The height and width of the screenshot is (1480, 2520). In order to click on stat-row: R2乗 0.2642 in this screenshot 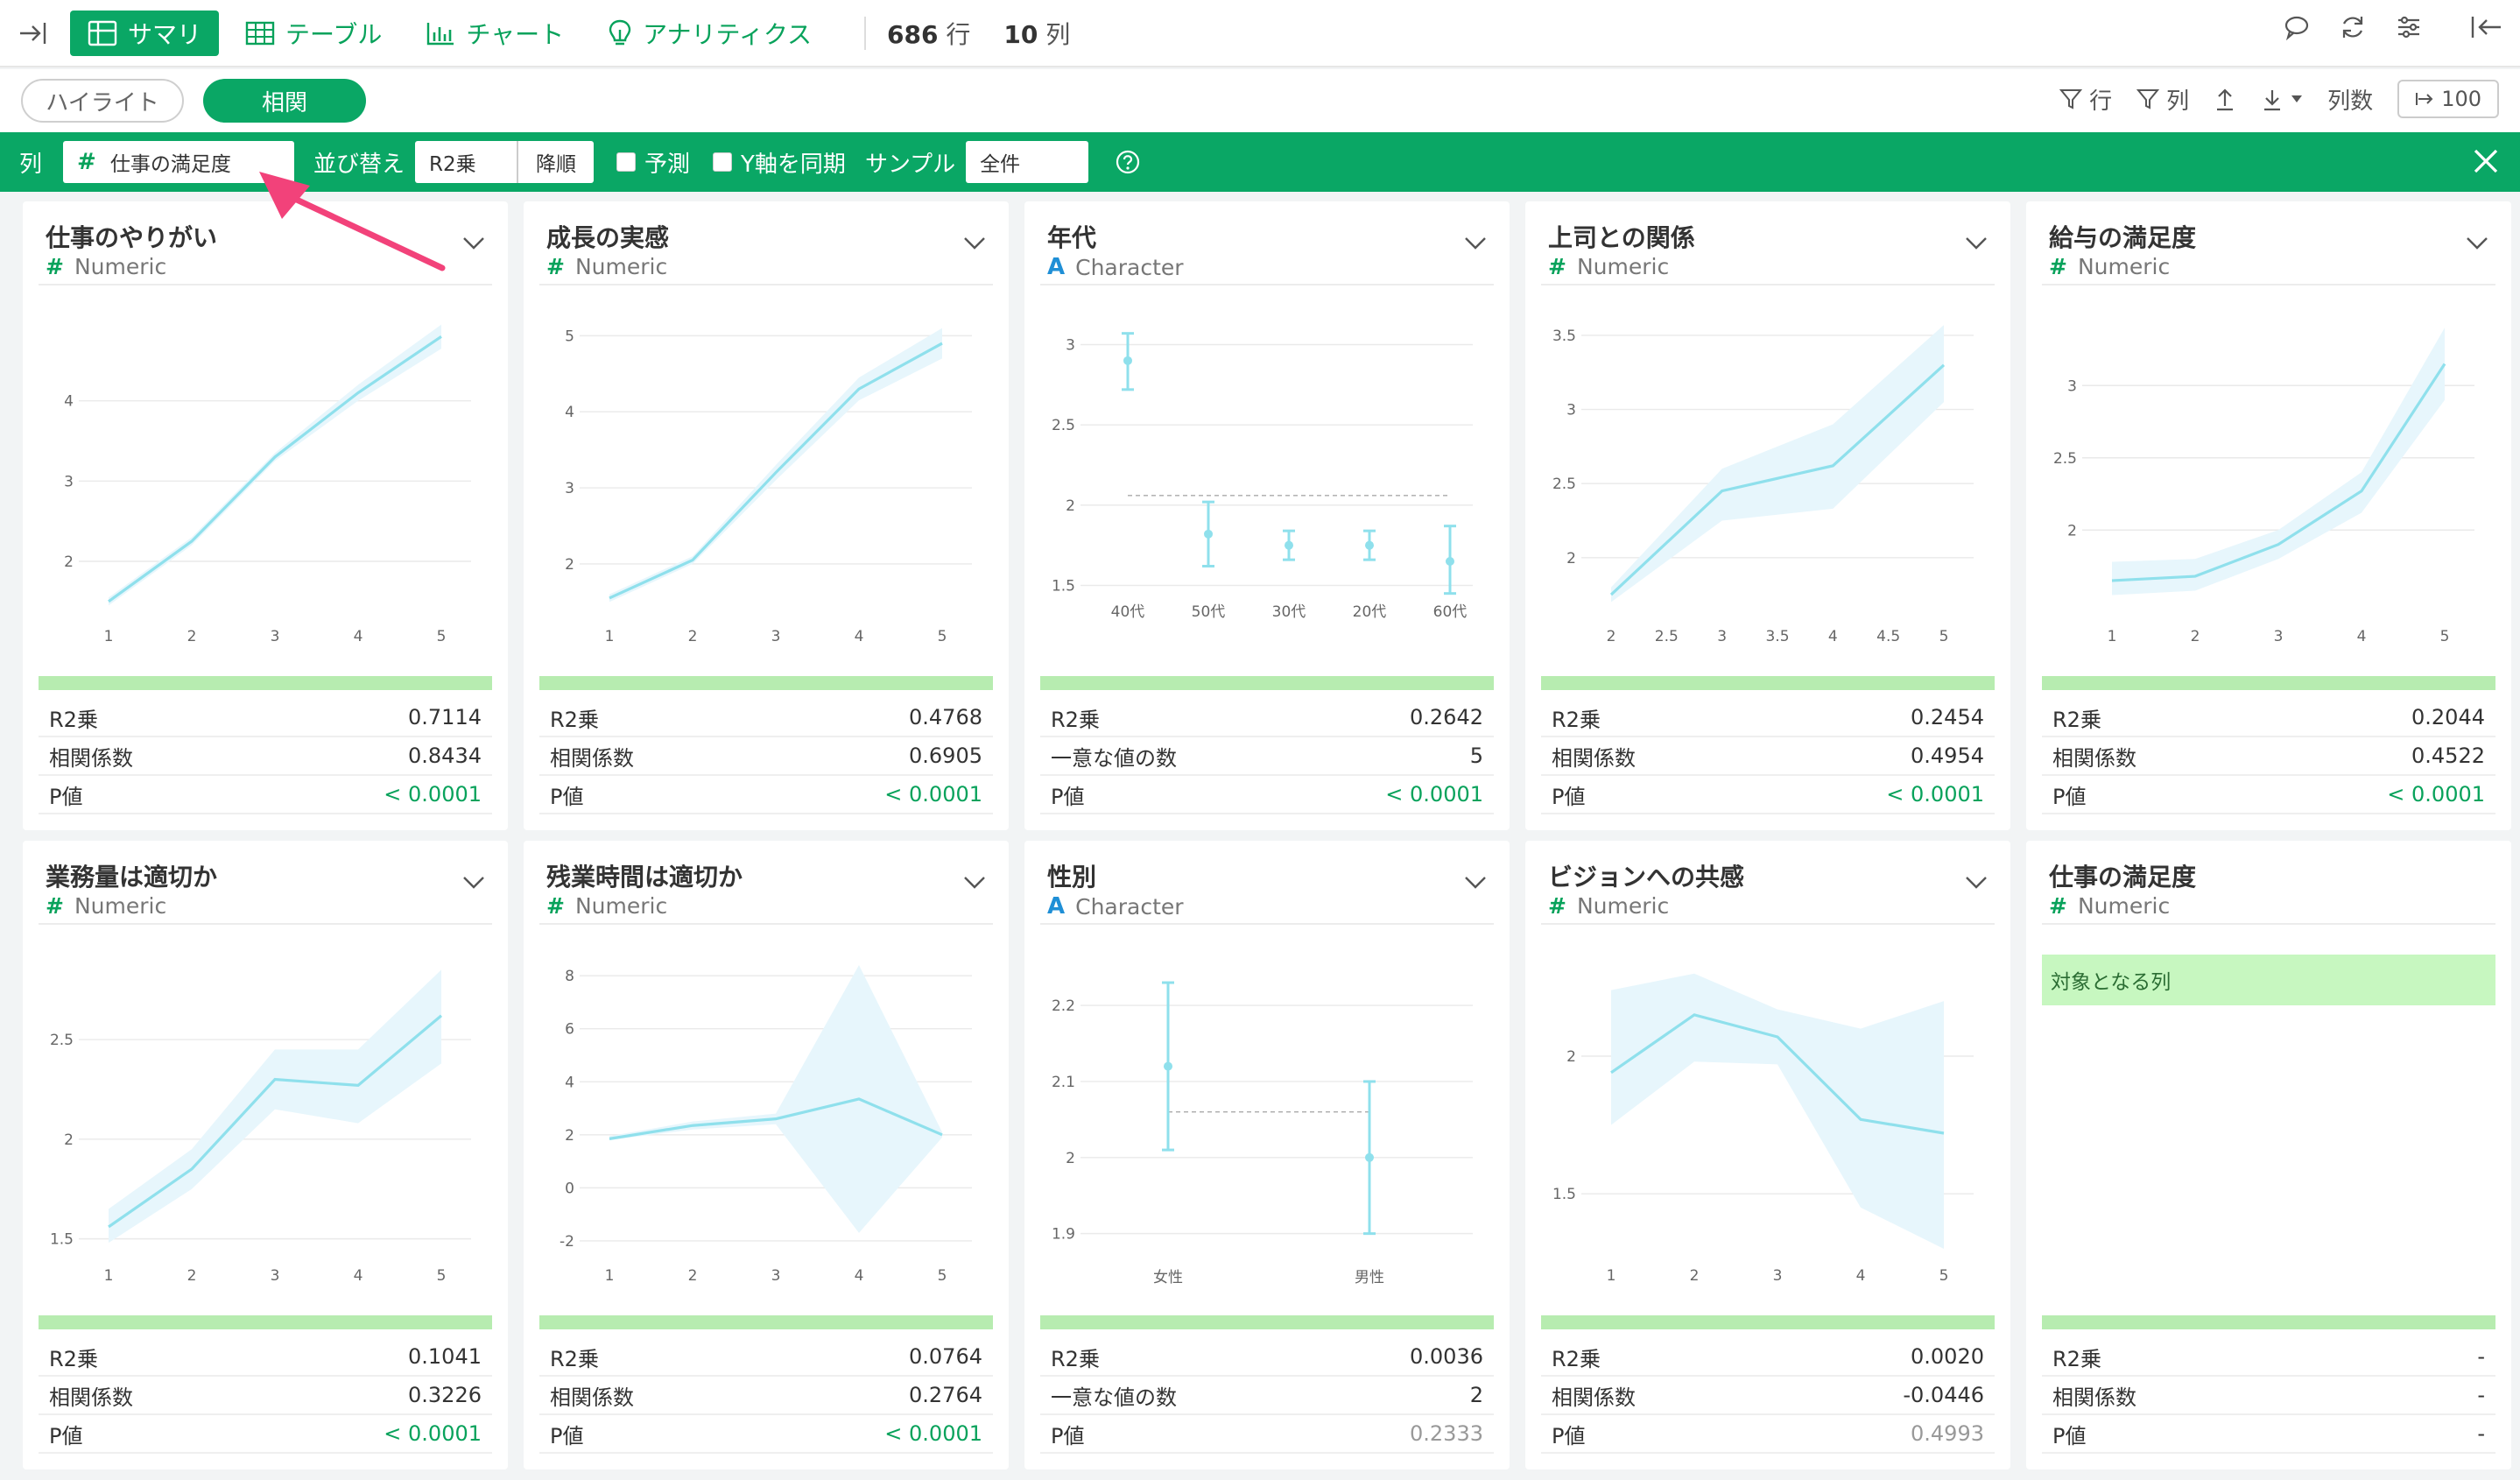, I will do `click(1267, 718)`.